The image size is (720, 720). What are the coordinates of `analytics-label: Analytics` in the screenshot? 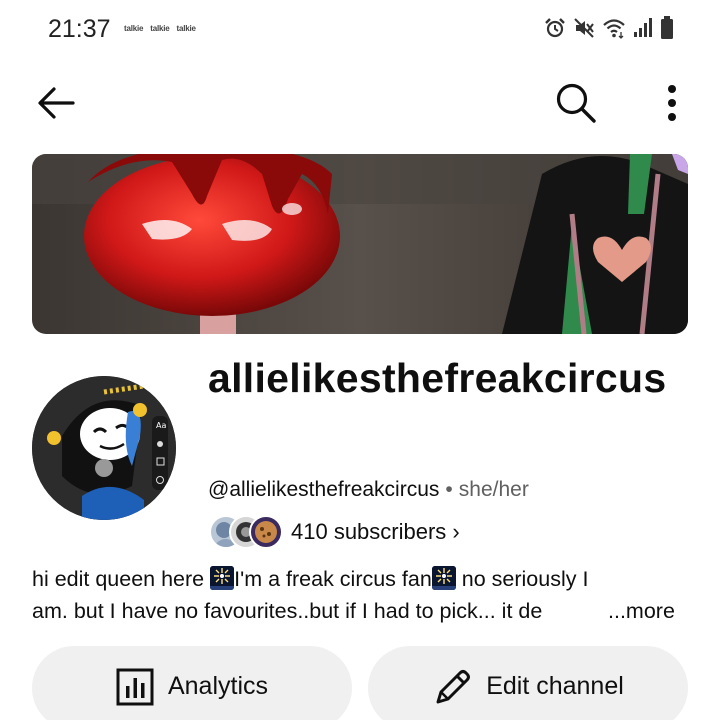 It's located at (218, 686).